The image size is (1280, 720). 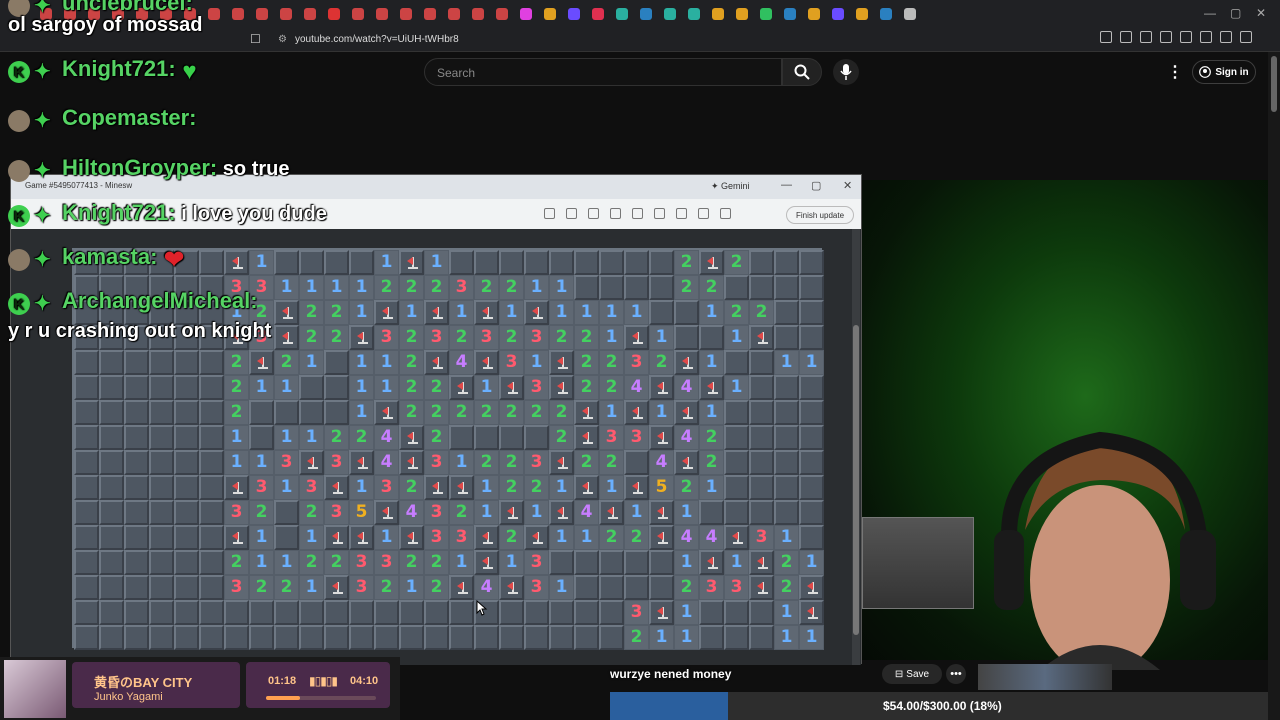 I want to click on more-options-icon: ⋮, so click(x=1175, y=72).